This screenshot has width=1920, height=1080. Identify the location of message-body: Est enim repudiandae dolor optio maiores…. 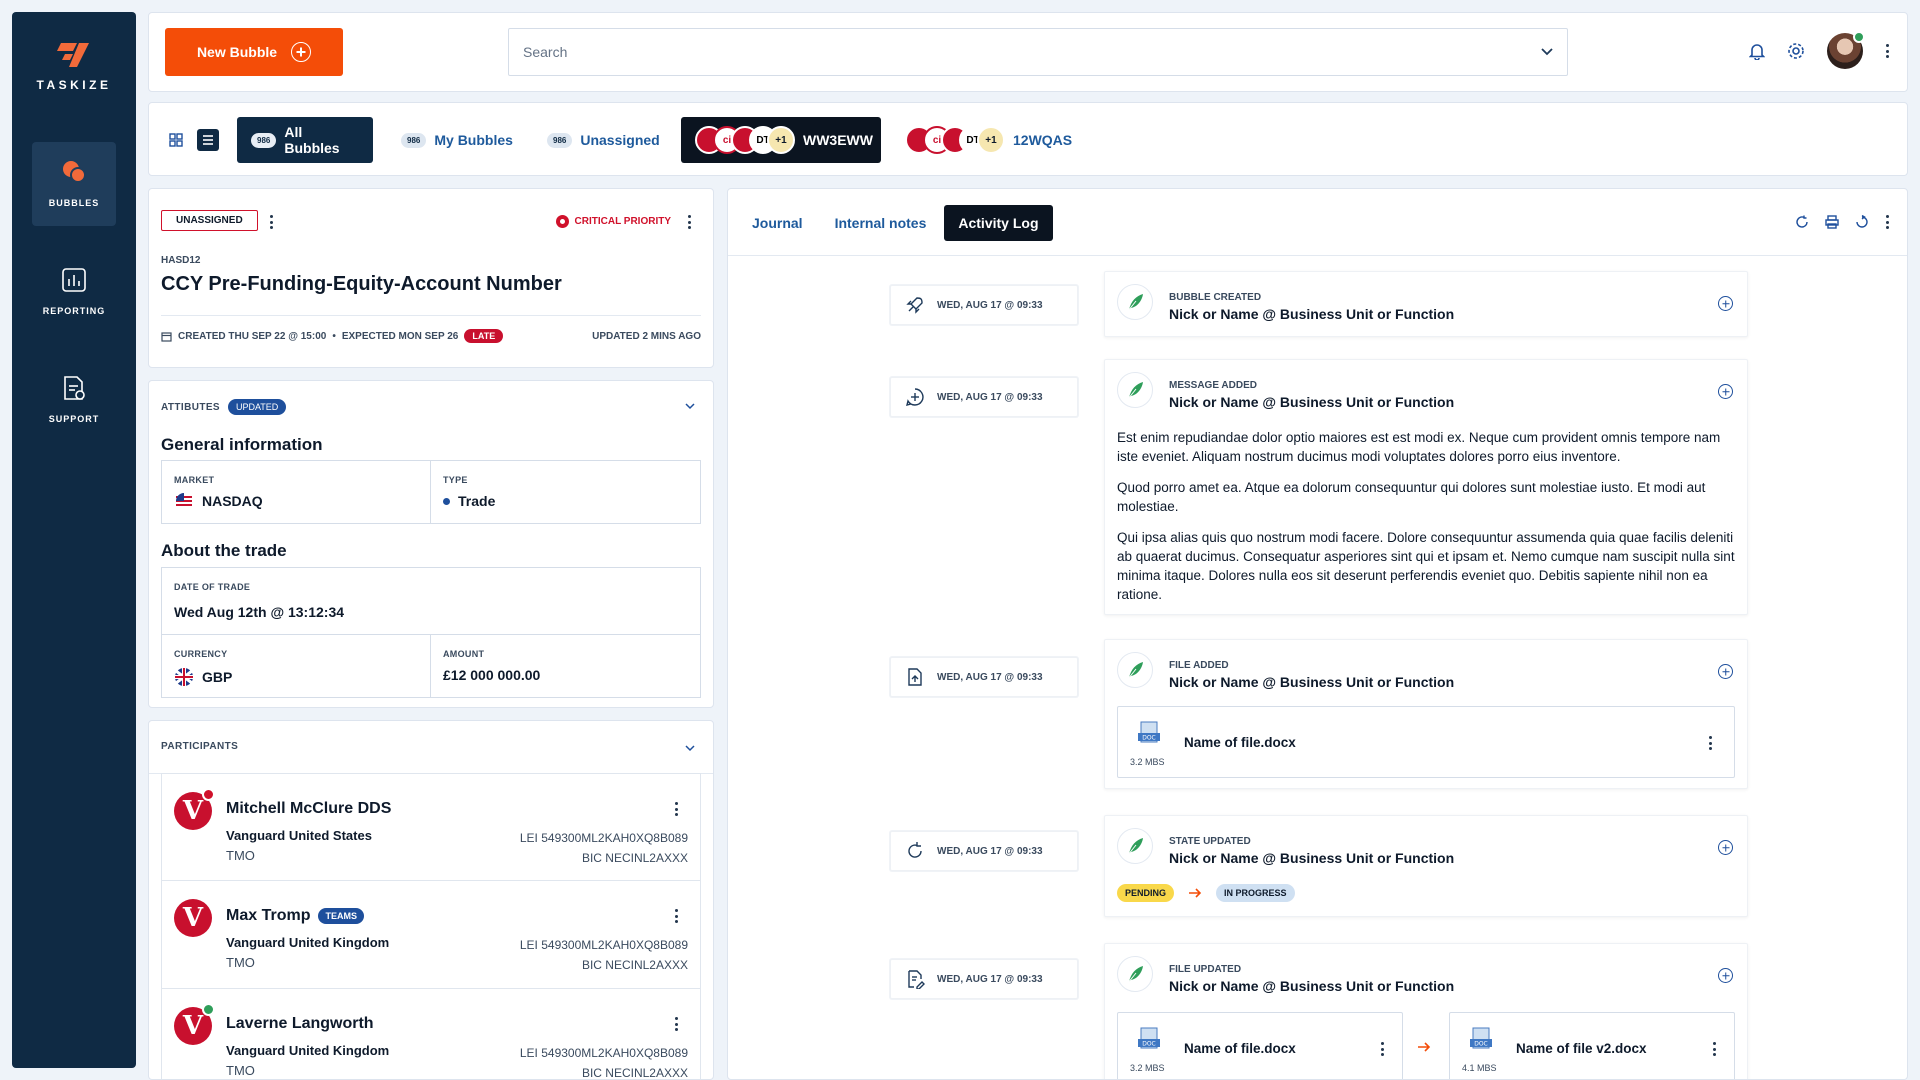
(1426, 522).